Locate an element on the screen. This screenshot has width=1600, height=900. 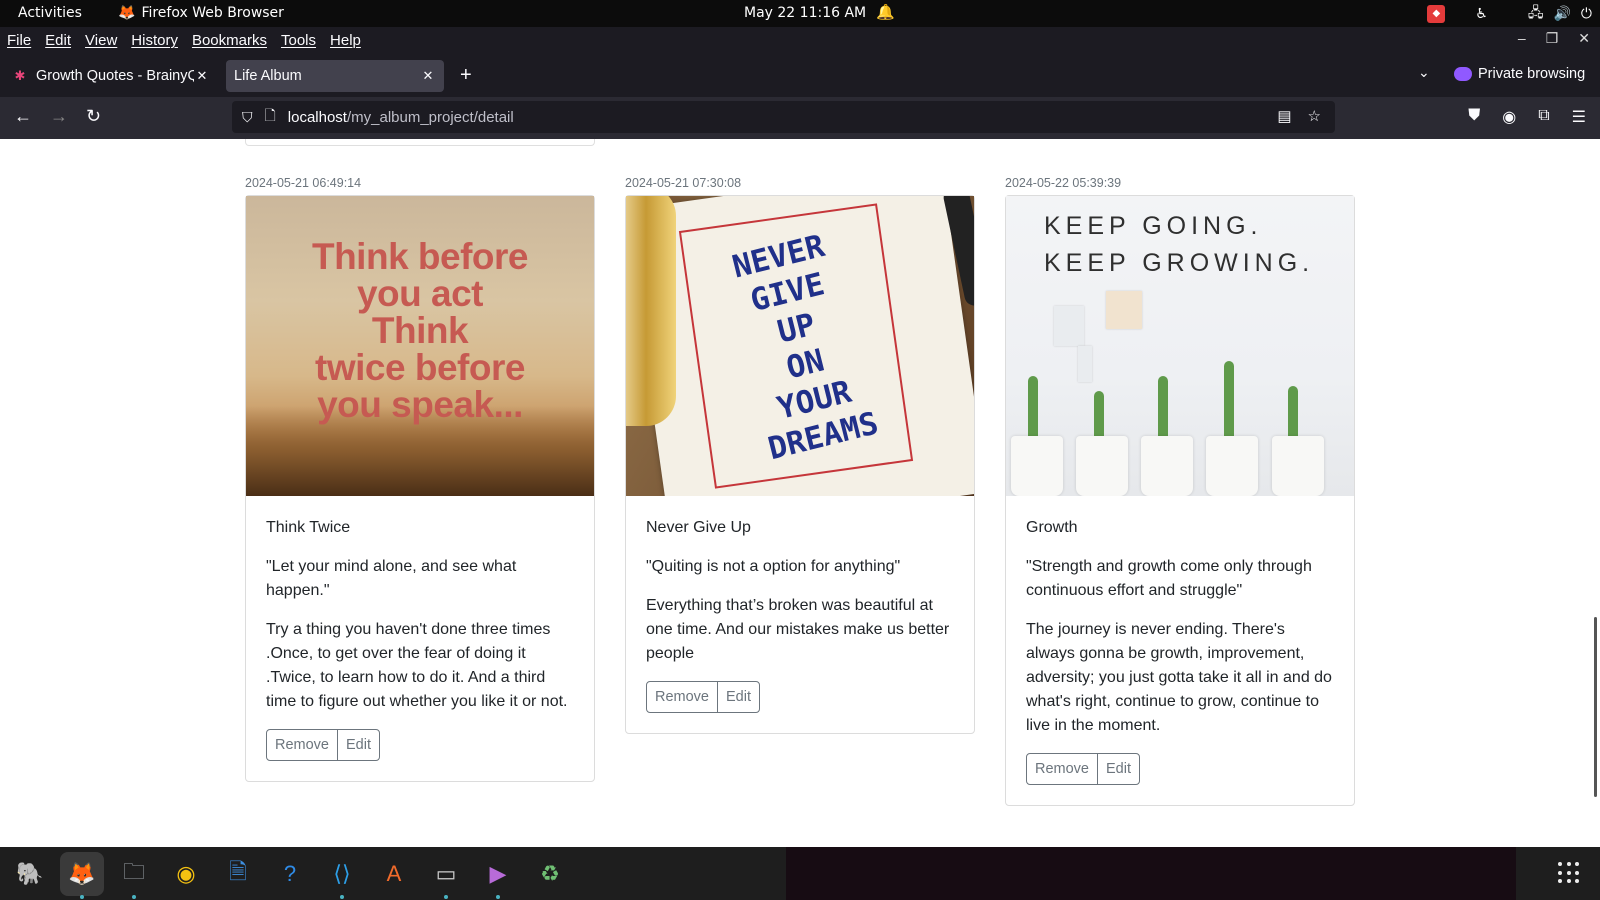
app-name: Firefox Web Browser is located at coordinates (212, 13).